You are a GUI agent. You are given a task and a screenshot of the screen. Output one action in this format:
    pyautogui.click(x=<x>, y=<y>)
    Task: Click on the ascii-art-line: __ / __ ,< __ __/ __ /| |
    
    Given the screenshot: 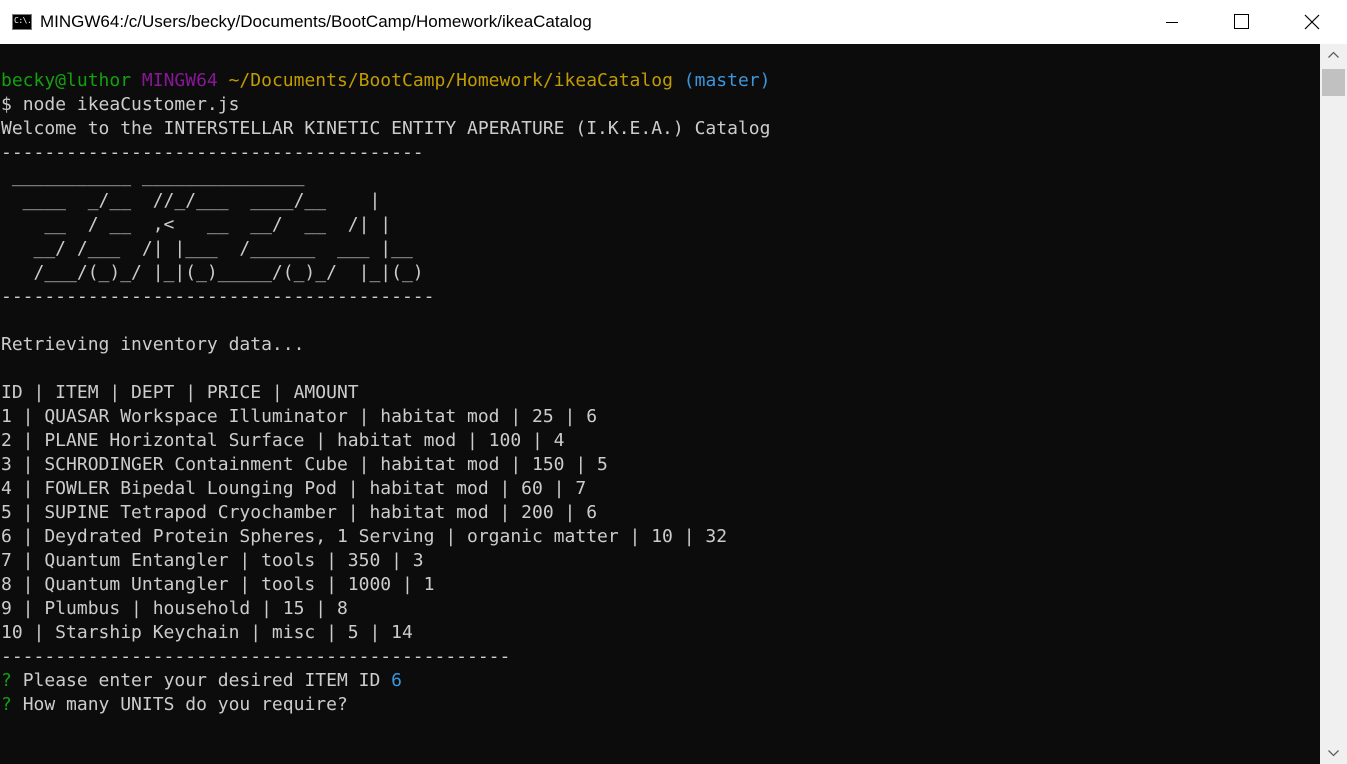 What is the action you would take?
    pyautogui.click(x=196, y=224)
    